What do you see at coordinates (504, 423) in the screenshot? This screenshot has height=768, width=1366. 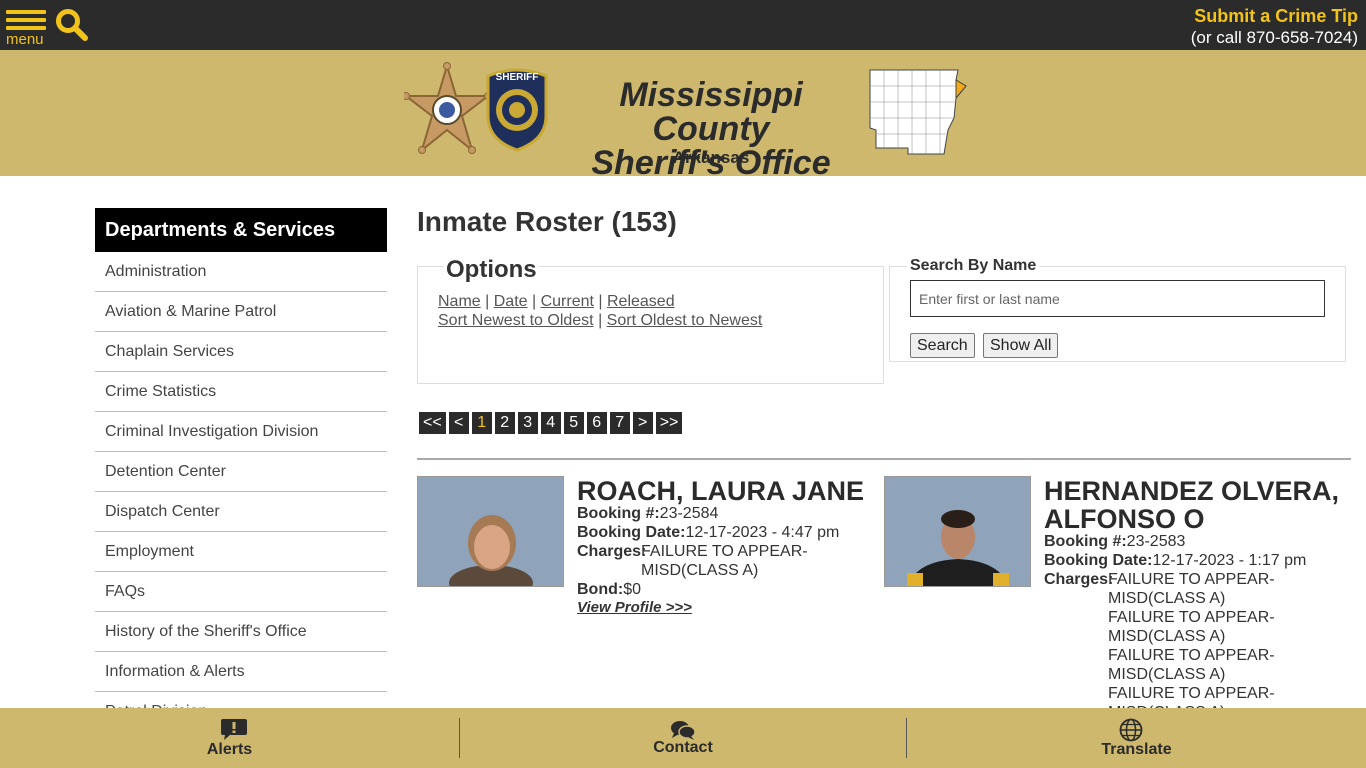 I see `page-2: 2` at bounding box center [504, 423].